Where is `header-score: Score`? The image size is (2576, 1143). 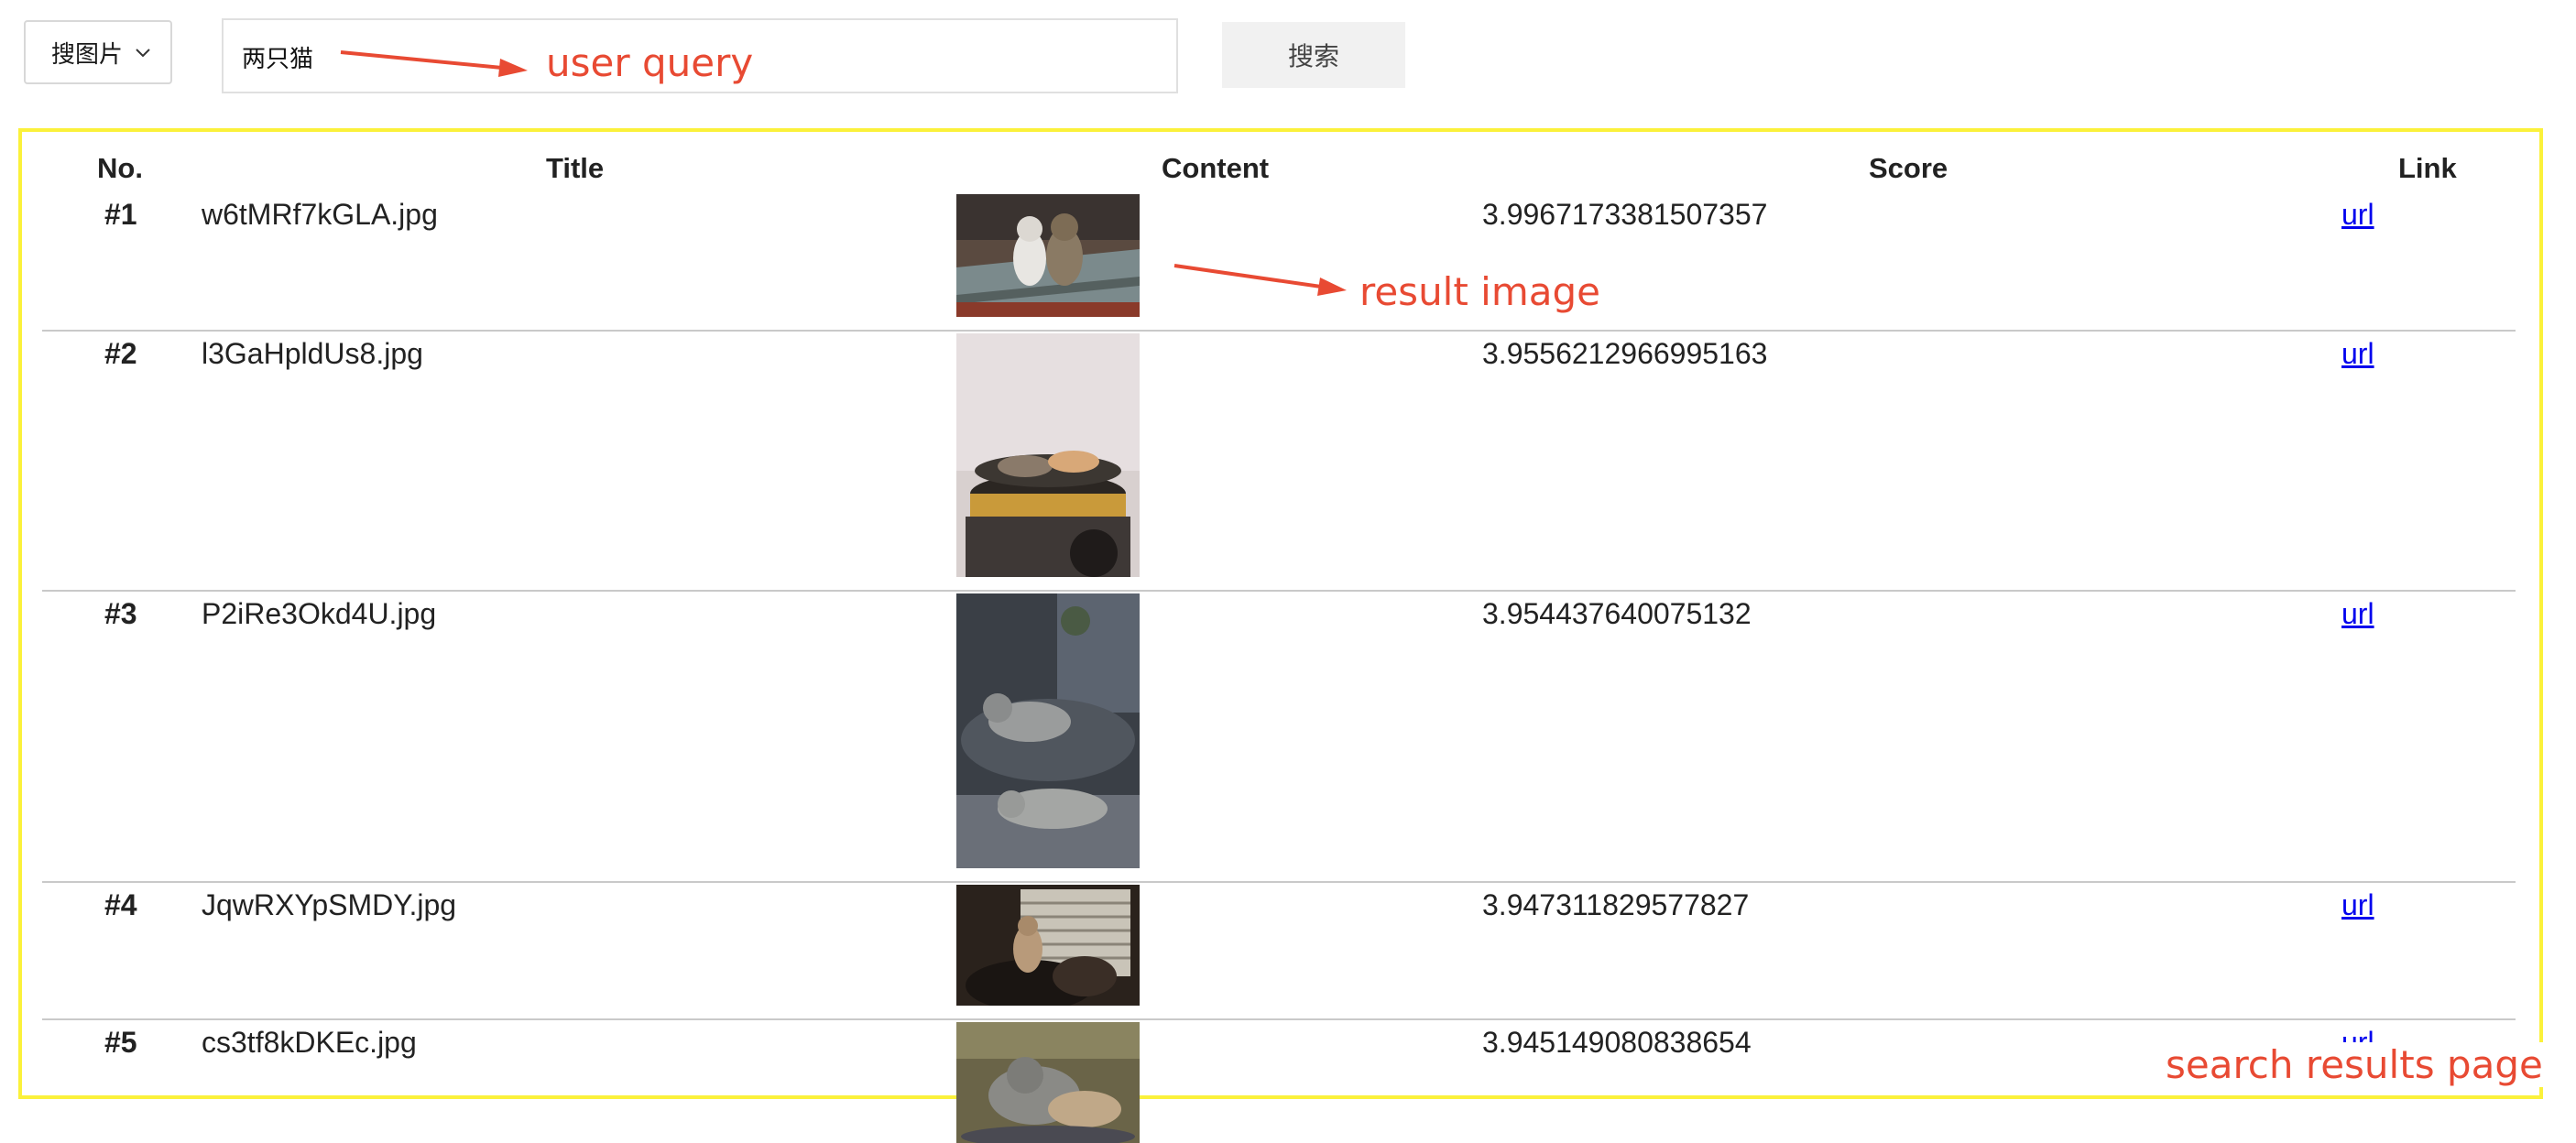
header-score: Score is located at coordinates (1909, 168).